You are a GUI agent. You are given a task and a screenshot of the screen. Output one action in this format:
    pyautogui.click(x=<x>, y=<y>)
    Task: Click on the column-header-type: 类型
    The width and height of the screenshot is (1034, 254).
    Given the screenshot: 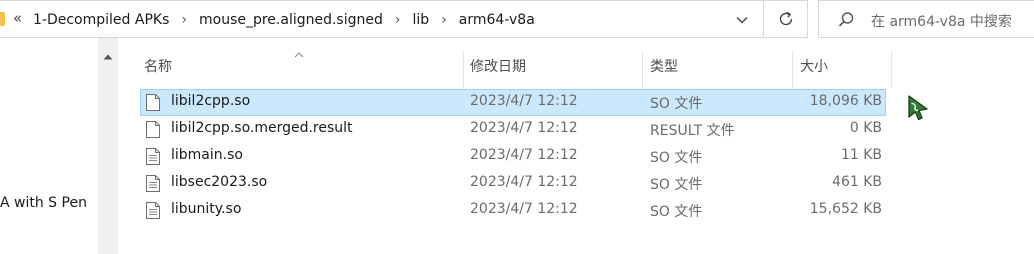 What is the action you would take?
    pyautogui.click(x=664, y=66)
    